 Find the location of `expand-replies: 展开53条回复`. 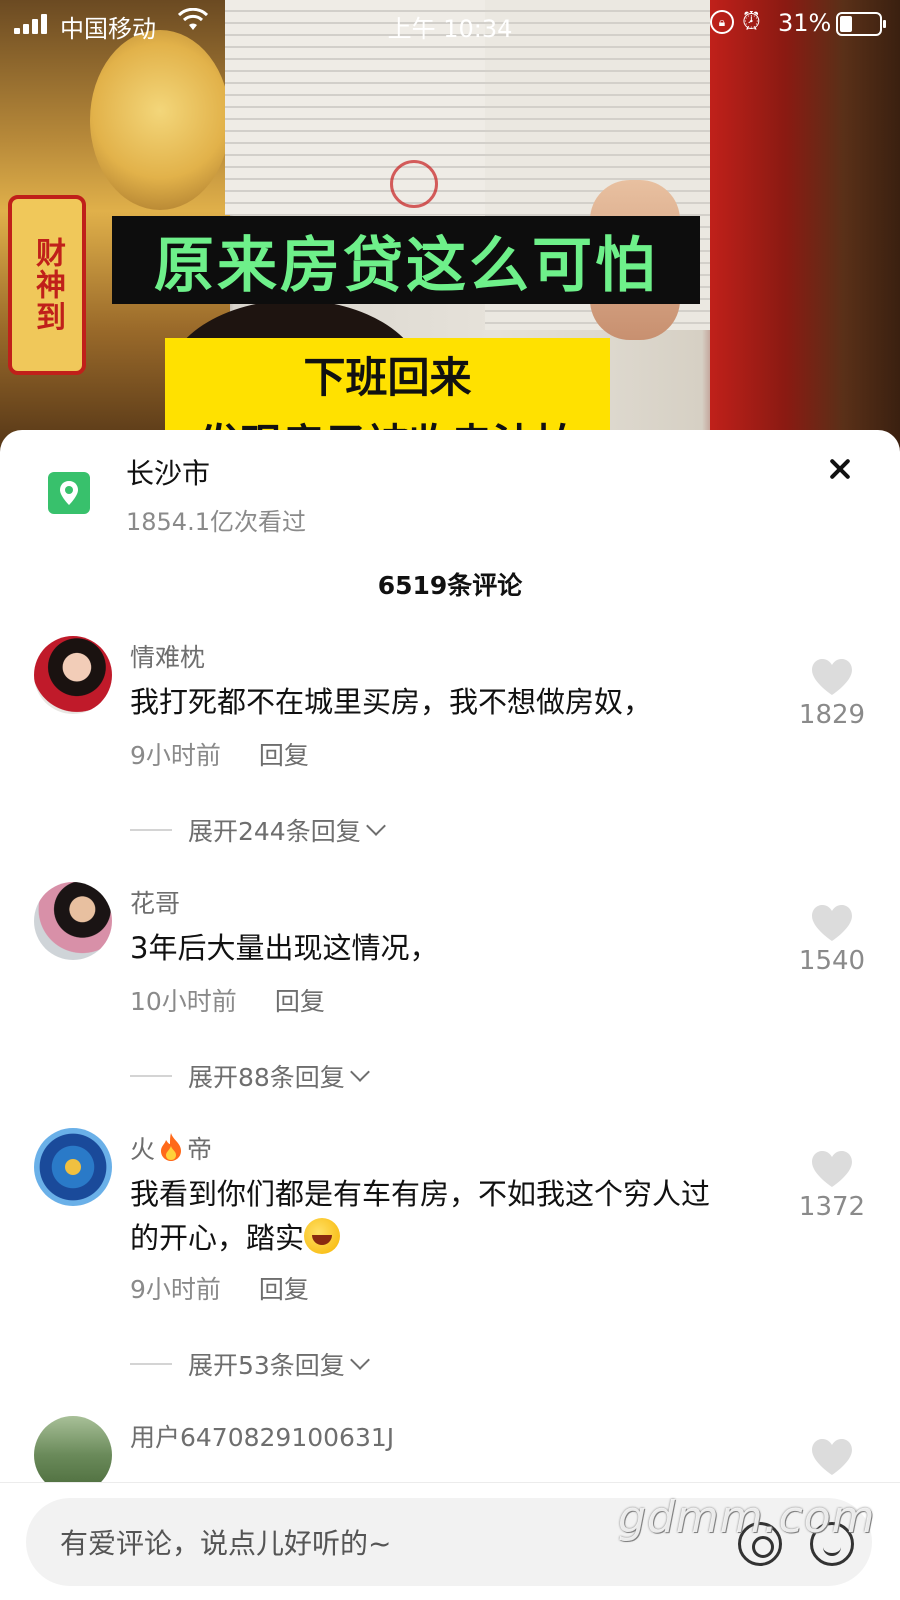

expand-replies: 展开53条回复 is located at coordinates (250, 1364).